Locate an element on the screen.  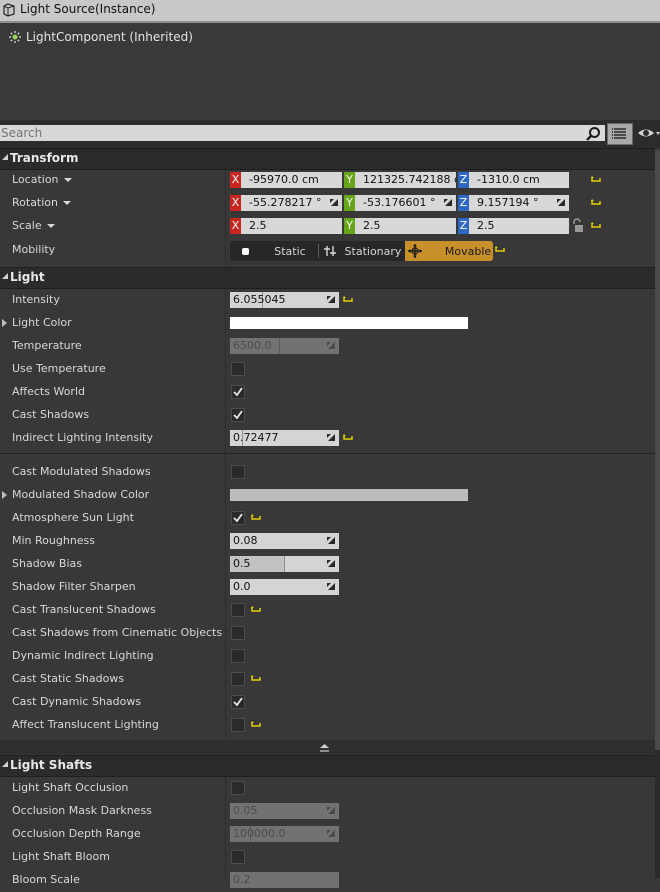
details-title-bar: Light Source(Instance) is located at coordinates (330, 11).